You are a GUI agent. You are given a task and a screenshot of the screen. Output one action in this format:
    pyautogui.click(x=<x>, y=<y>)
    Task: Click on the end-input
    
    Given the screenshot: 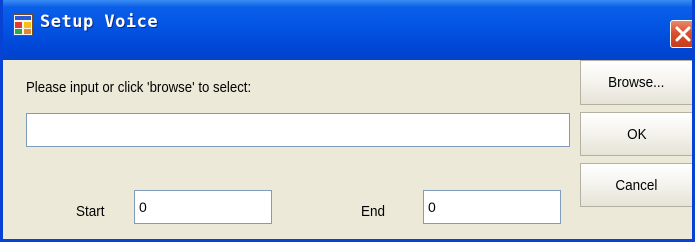 What is the action you would take?
    pyautogui.click(x=492, y=207)
    